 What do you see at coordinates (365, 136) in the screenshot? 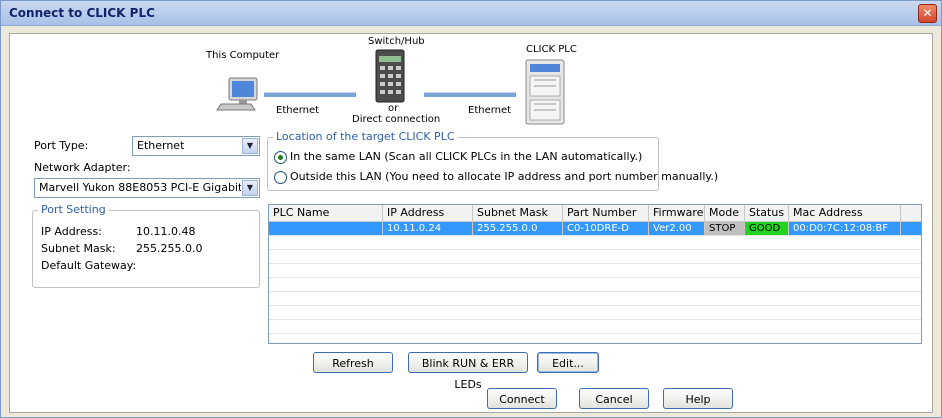
I see `location-legend: Location of the target CLICK PLC` at bounding box center [365, 136].